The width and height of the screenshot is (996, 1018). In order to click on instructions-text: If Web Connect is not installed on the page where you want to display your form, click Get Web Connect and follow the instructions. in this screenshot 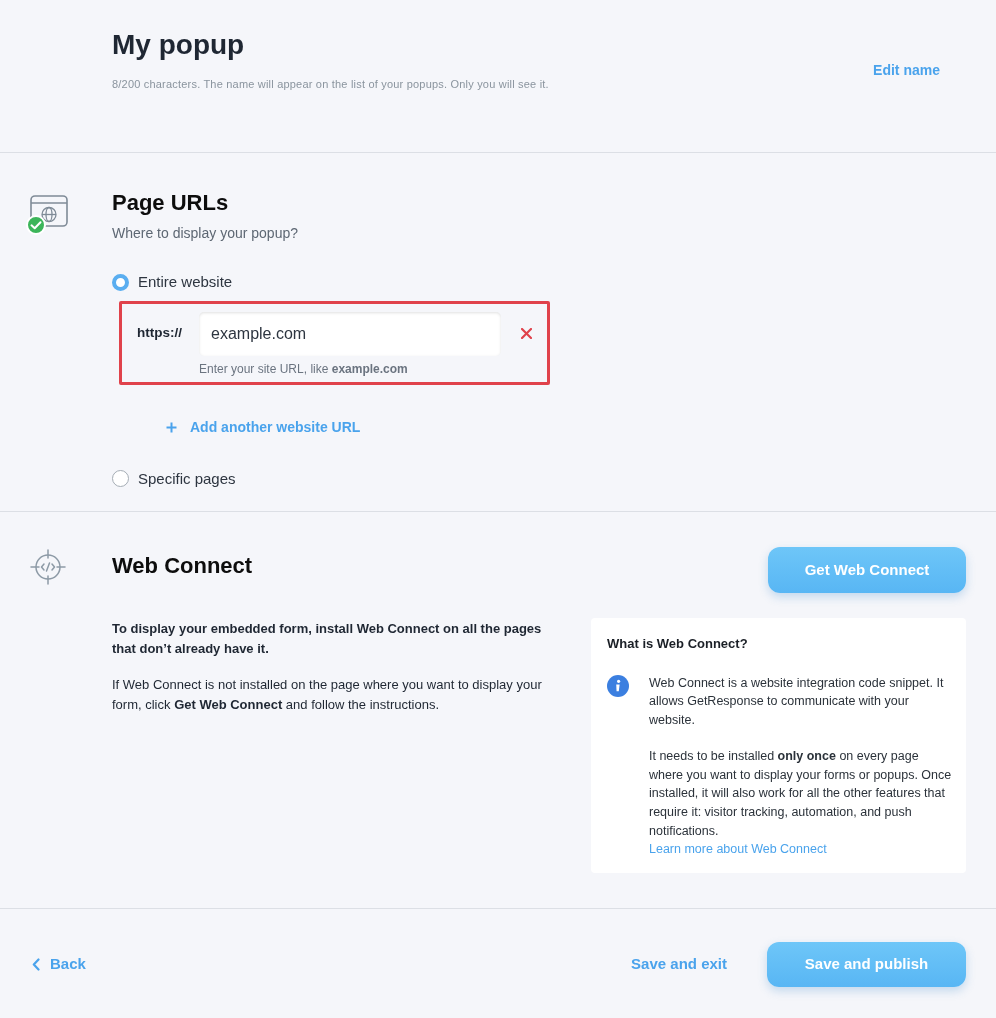, I will do `click(327, 695)`.